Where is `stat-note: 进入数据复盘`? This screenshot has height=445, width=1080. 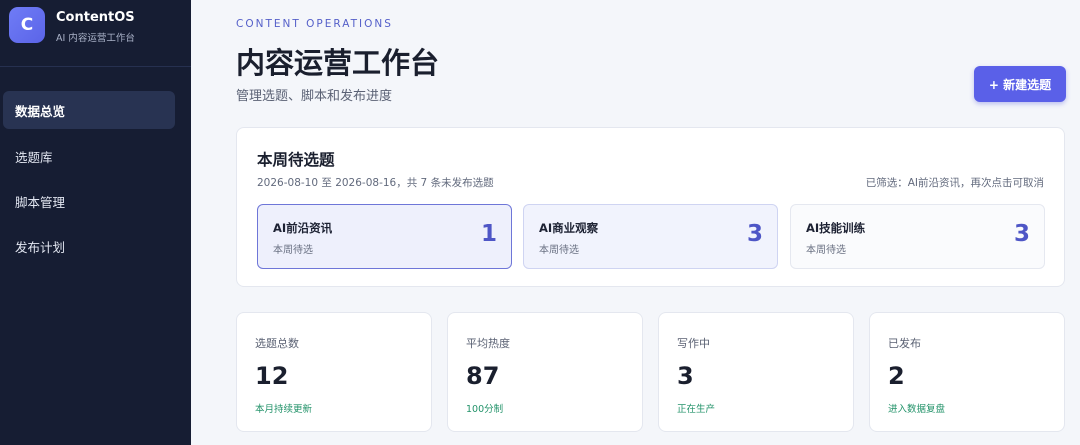
stat-note: 进入数据复盘 is located at coordinates (917, 409).